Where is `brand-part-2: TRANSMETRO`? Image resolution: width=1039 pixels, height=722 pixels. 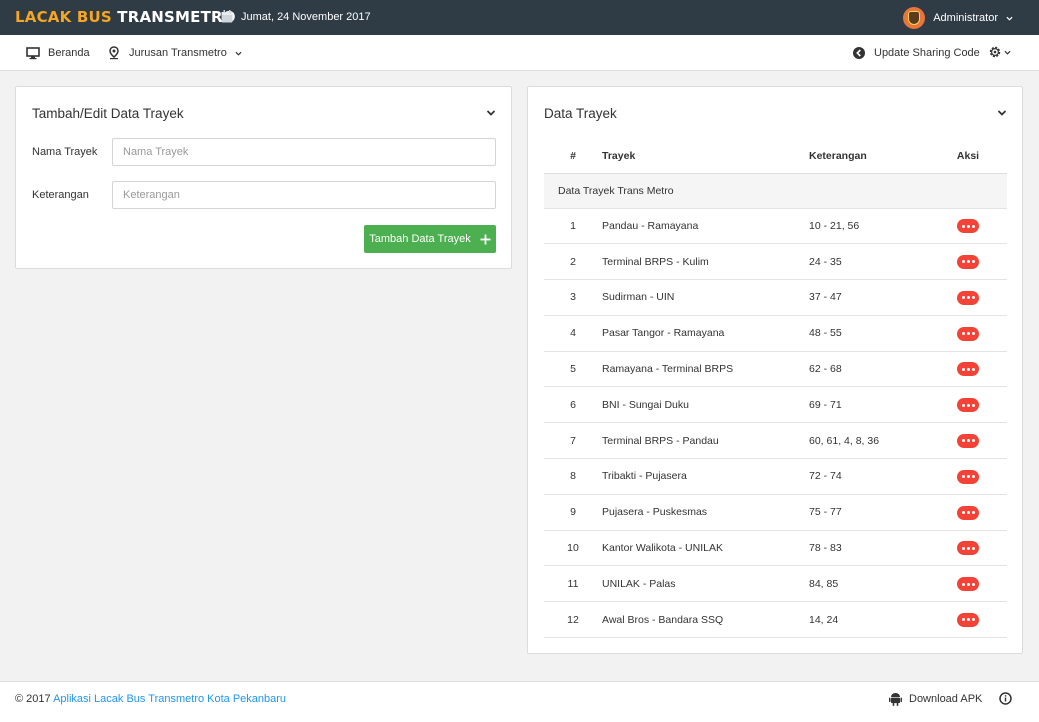 brand-part-2: TRANSMETRO is located at coordinates (176, 17).